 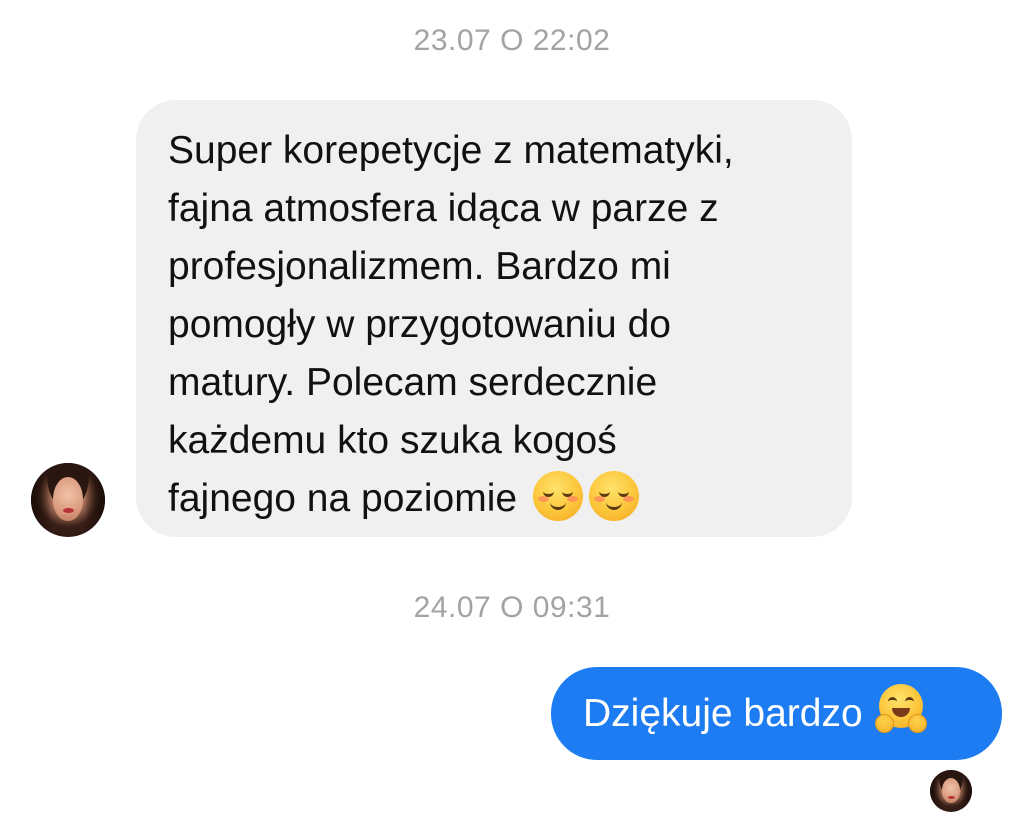 I want to click on message-text-line: matury. Polecam serdecznie, so click(x=413, y=382).